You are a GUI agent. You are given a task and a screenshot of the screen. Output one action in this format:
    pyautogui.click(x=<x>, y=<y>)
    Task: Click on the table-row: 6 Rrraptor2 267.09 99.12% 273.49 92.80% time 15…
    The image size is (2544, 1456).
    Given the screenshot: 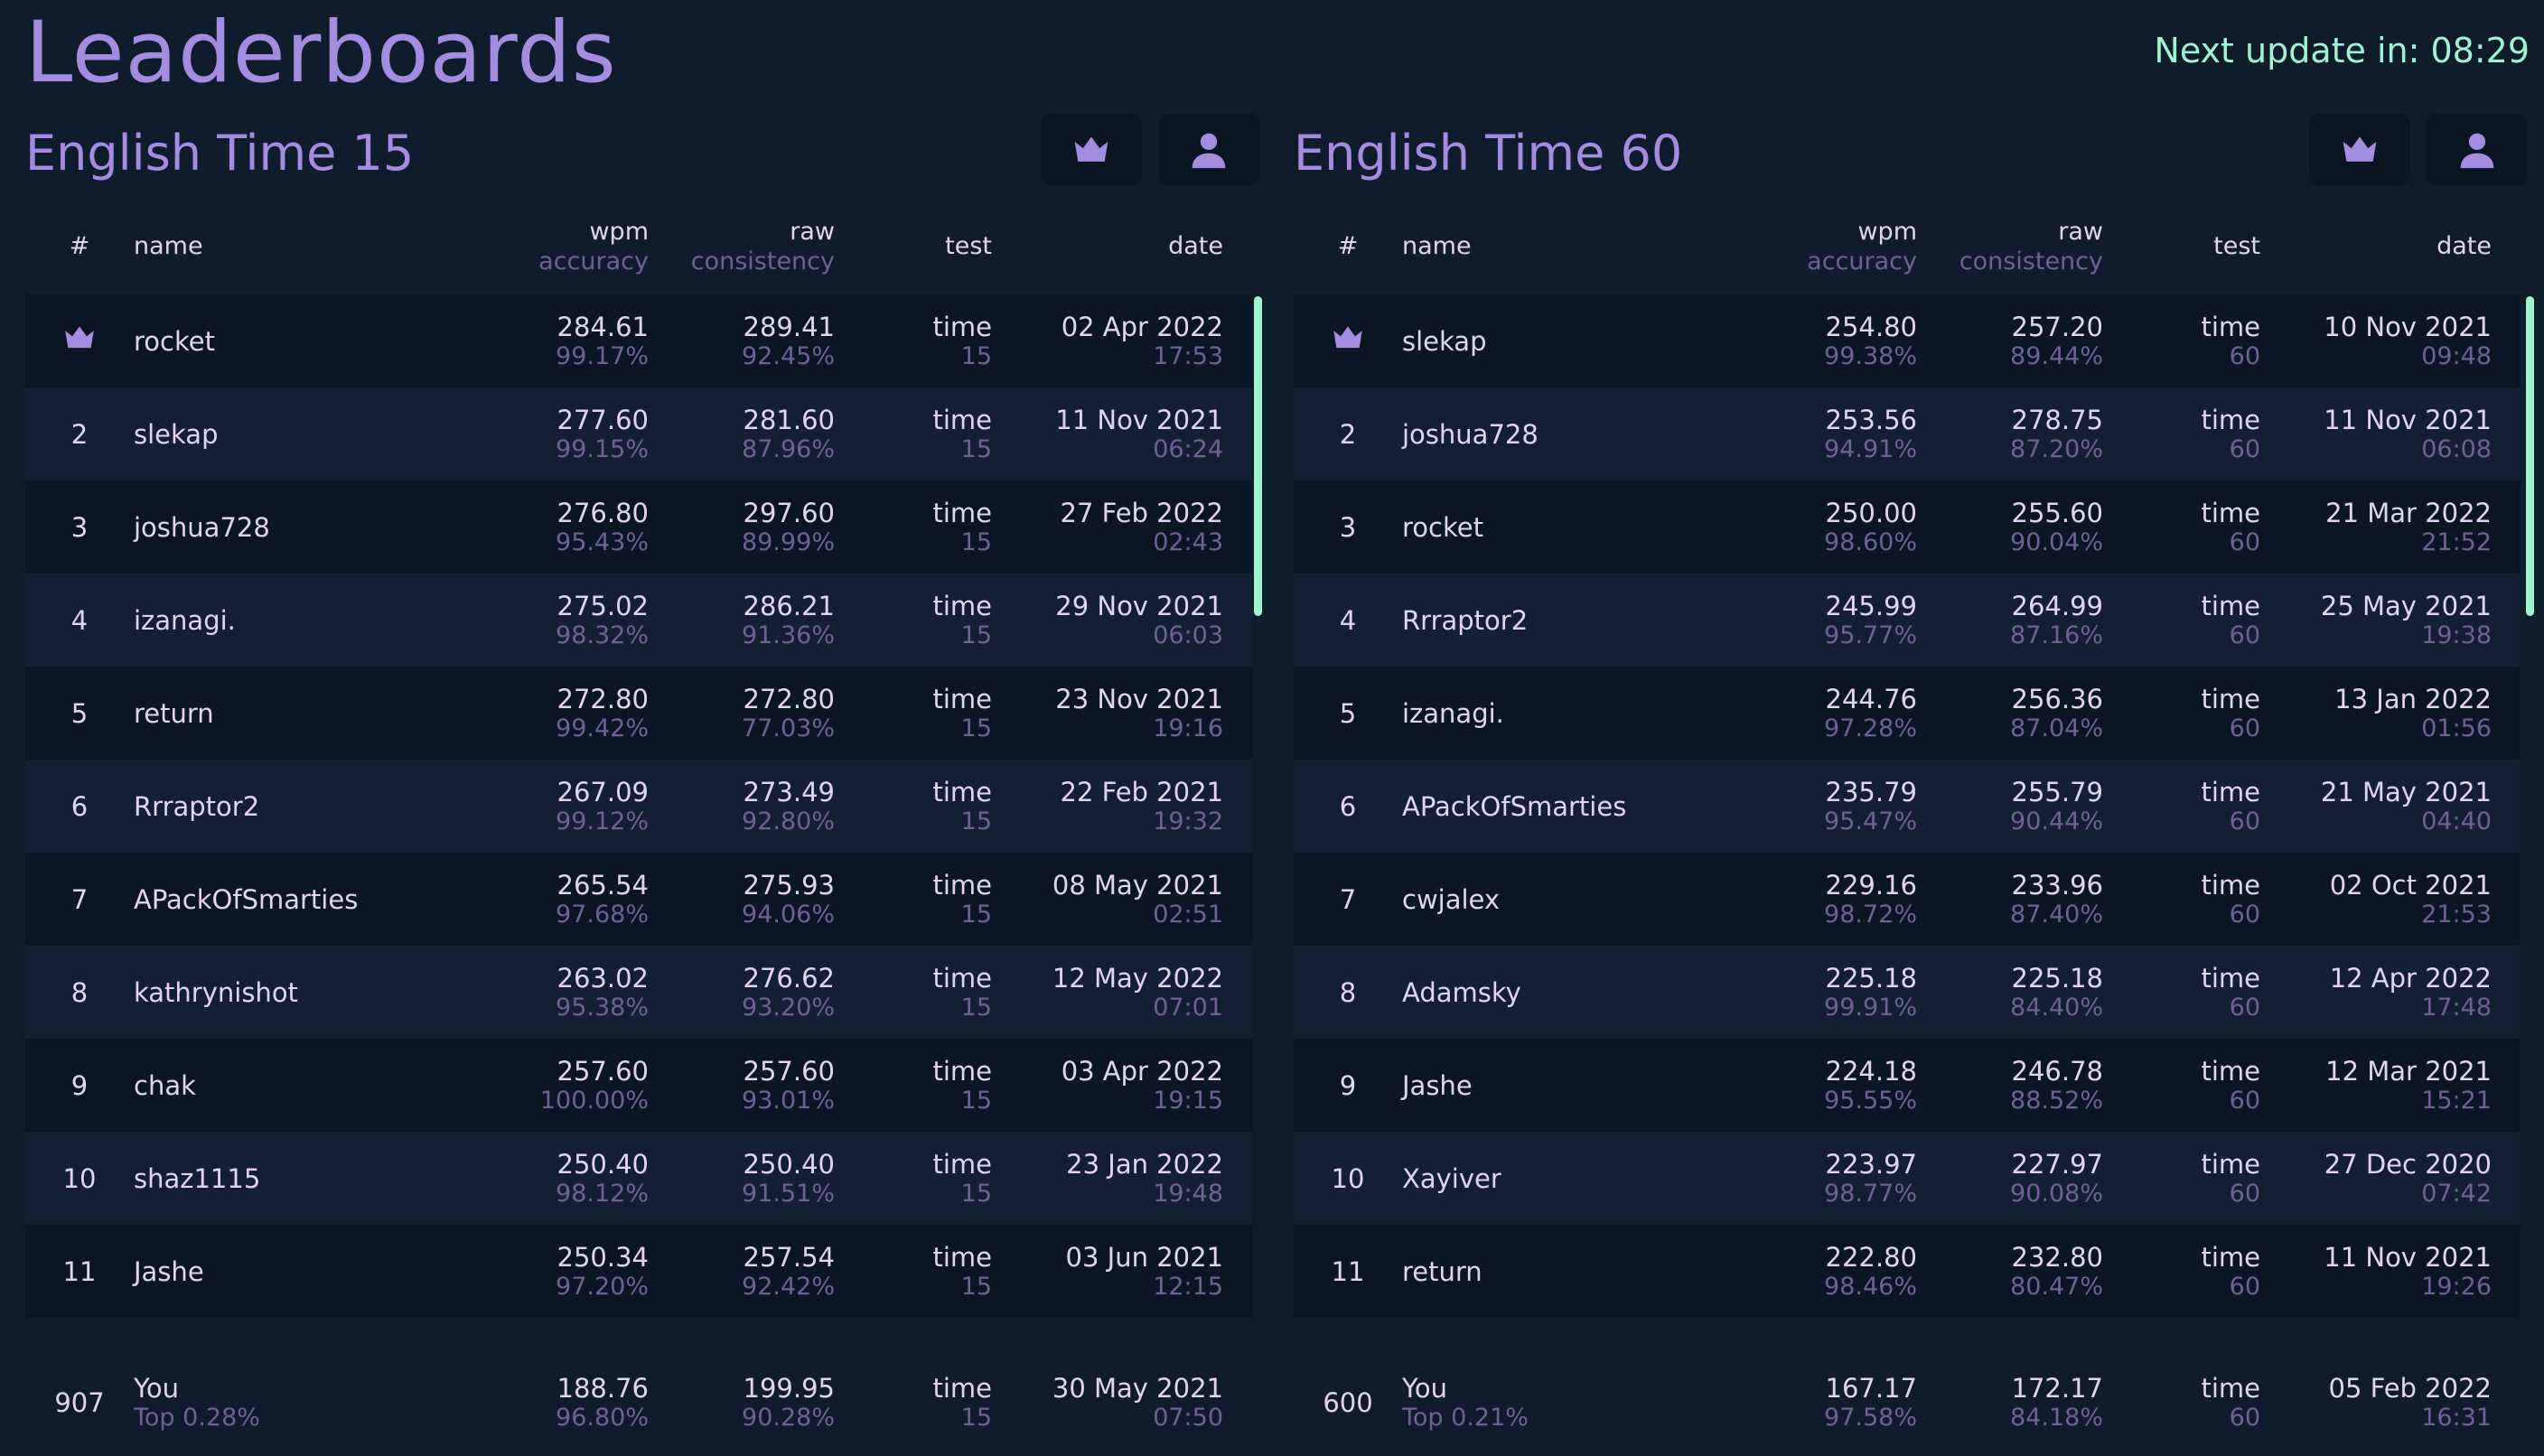 What is the action you would take?
    pyautogui.click(x=638, y=806)
    